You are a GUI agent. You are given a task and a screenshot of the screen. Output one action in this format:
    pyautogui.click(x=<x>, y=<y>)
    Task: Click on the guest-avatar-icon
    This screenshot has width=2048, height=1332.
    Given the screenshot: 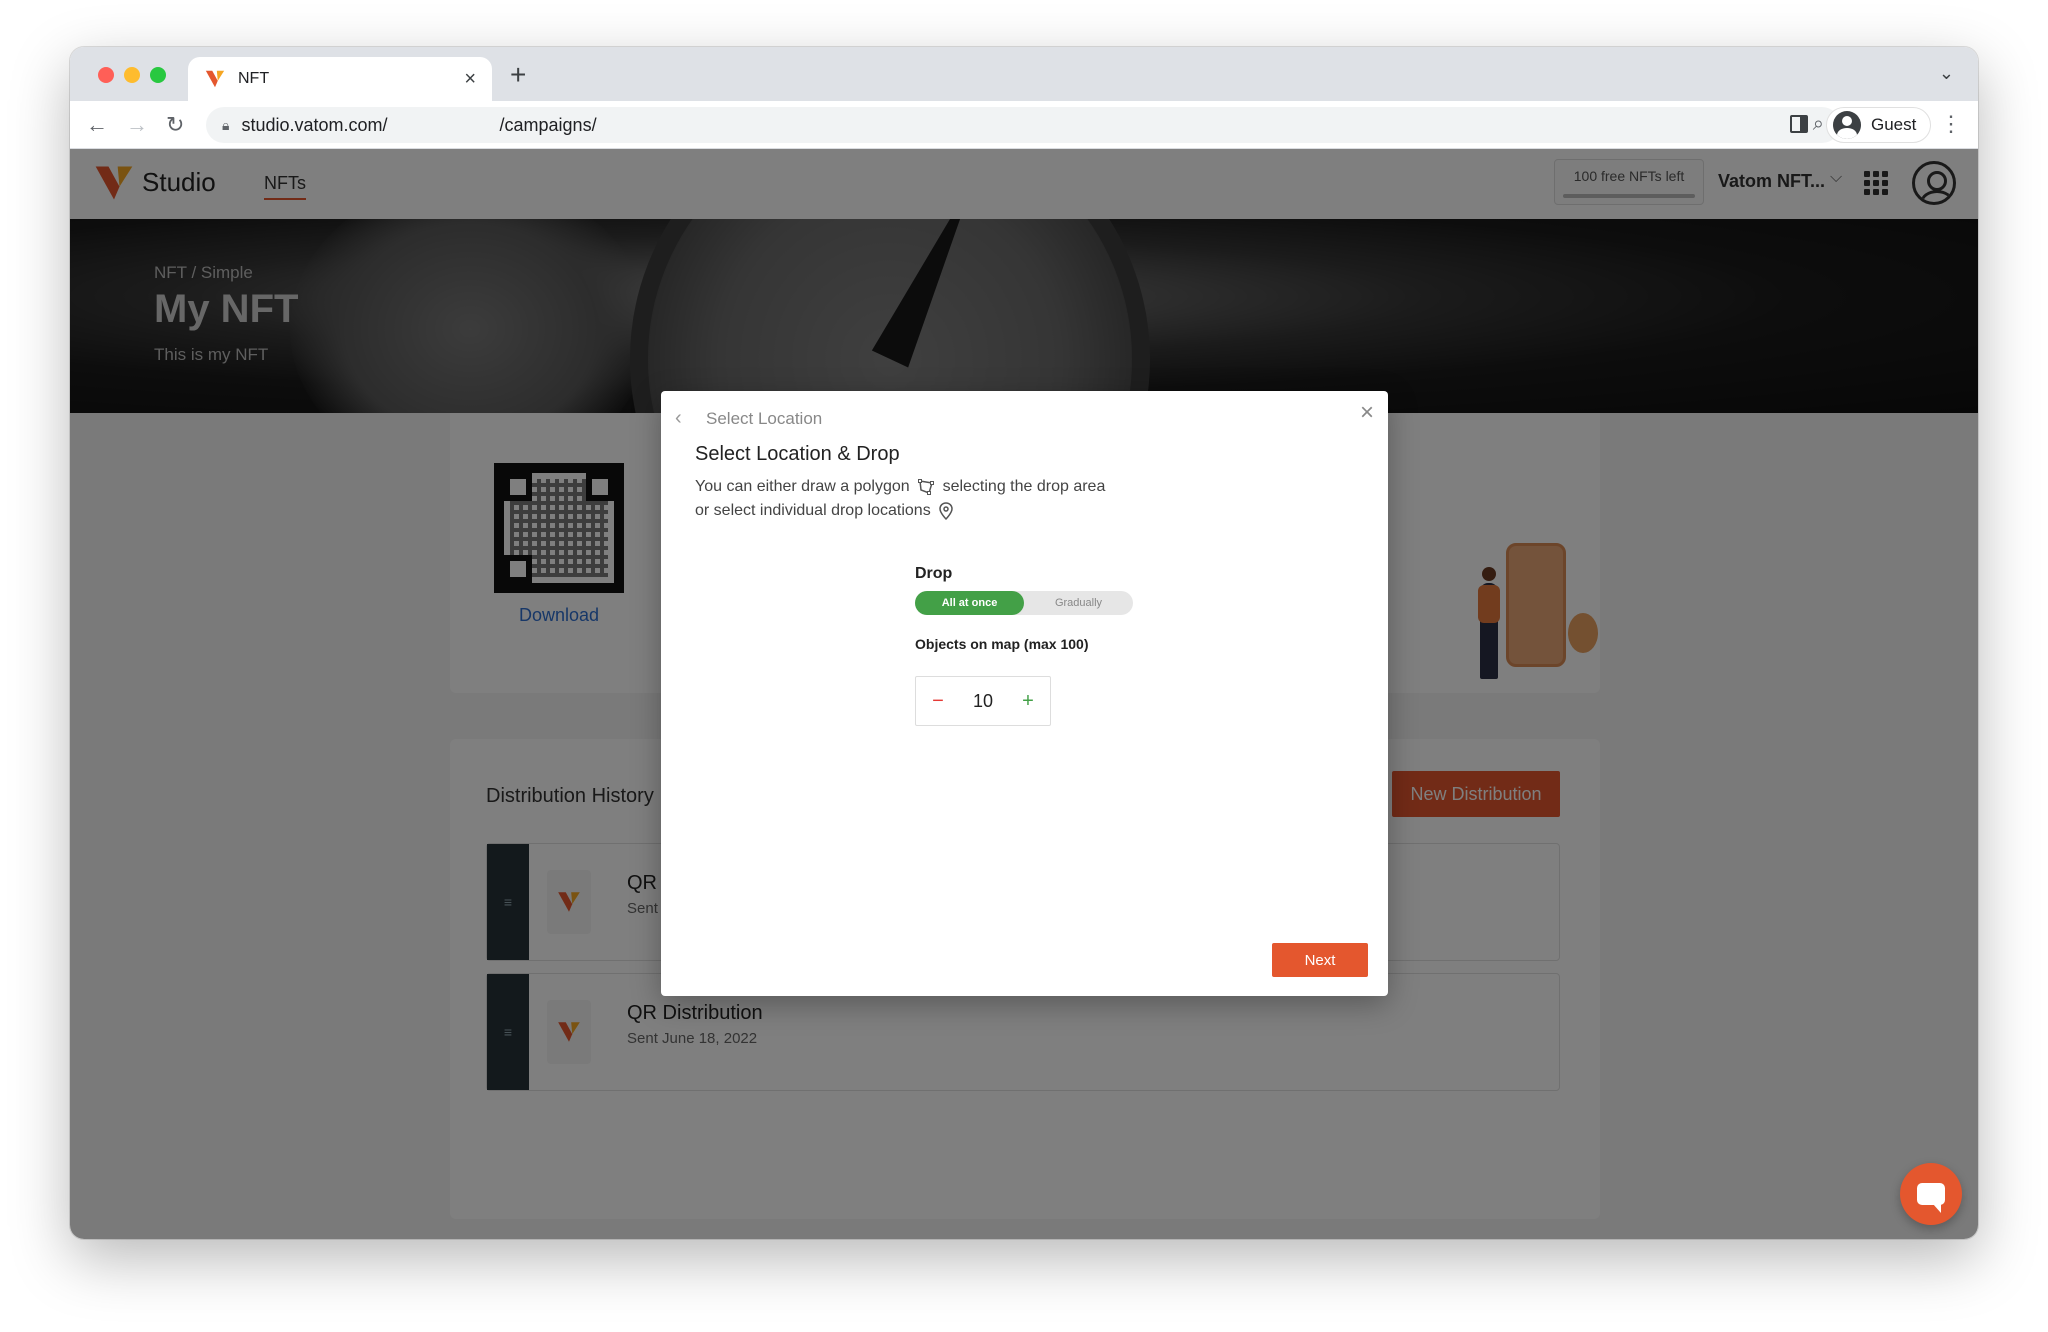 What is the action you would take?
    pyautogui.click(x=1847, y=125)
    